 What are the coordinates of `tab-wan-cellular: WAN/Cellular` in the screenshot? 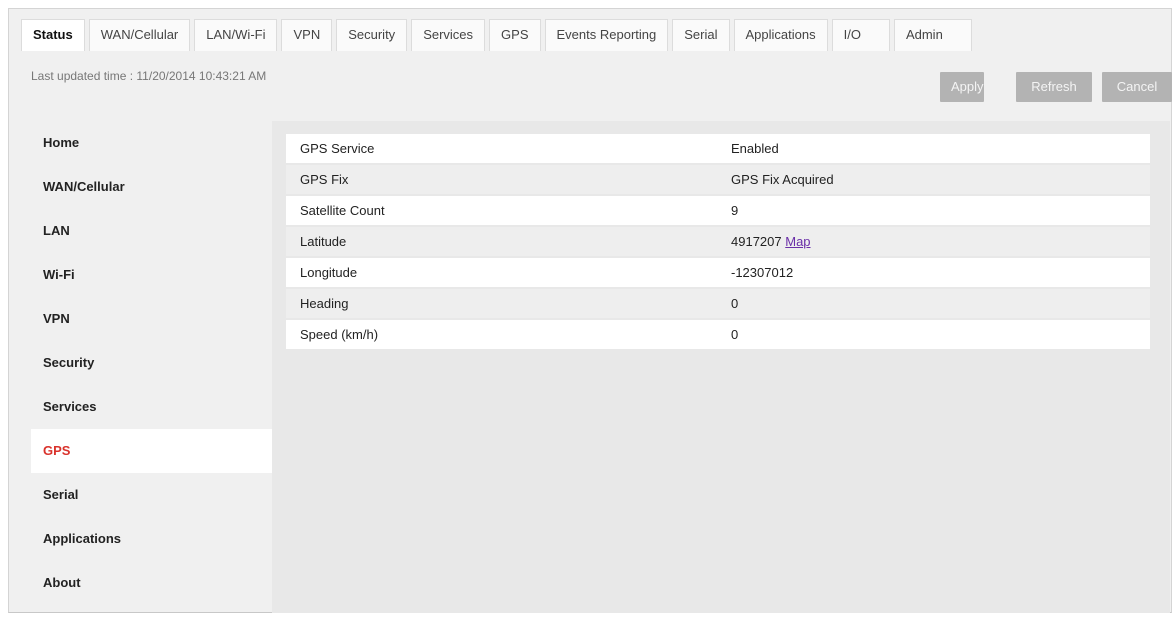 It's located at (139, 35).